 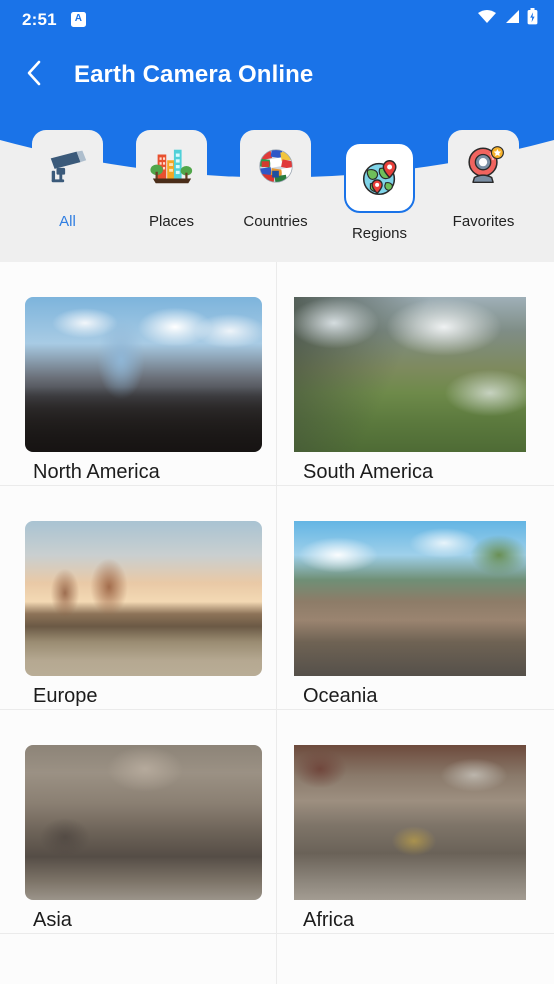 I want to click on tab-places-label: Places, so click(x=171, y=221).